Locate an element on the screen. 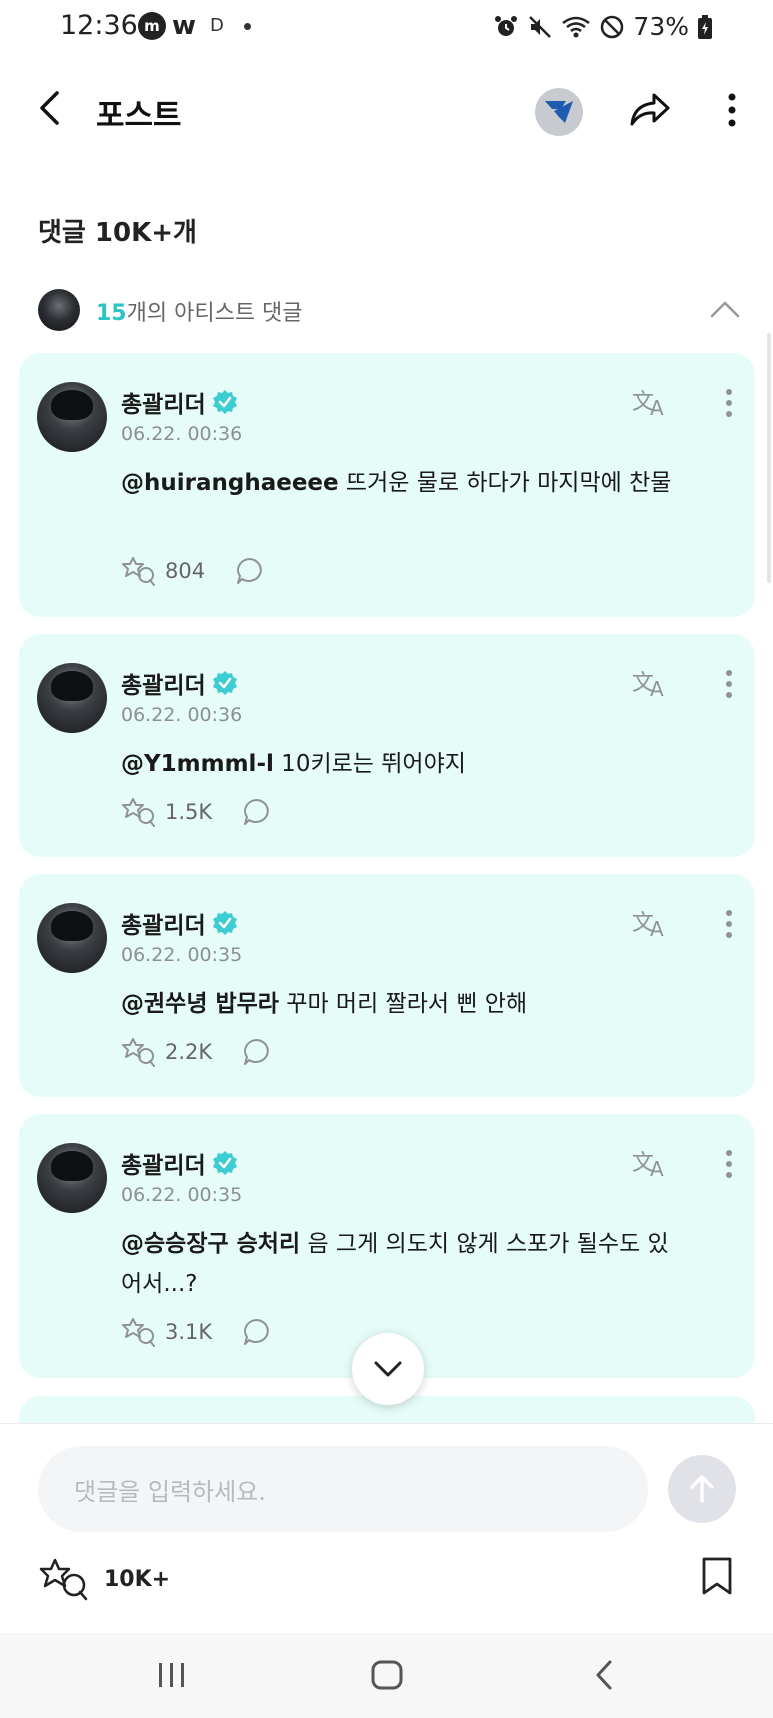 This screenshot has height=1718, width=773. like-count: 2.2K is located at coordinates (189, 1052).